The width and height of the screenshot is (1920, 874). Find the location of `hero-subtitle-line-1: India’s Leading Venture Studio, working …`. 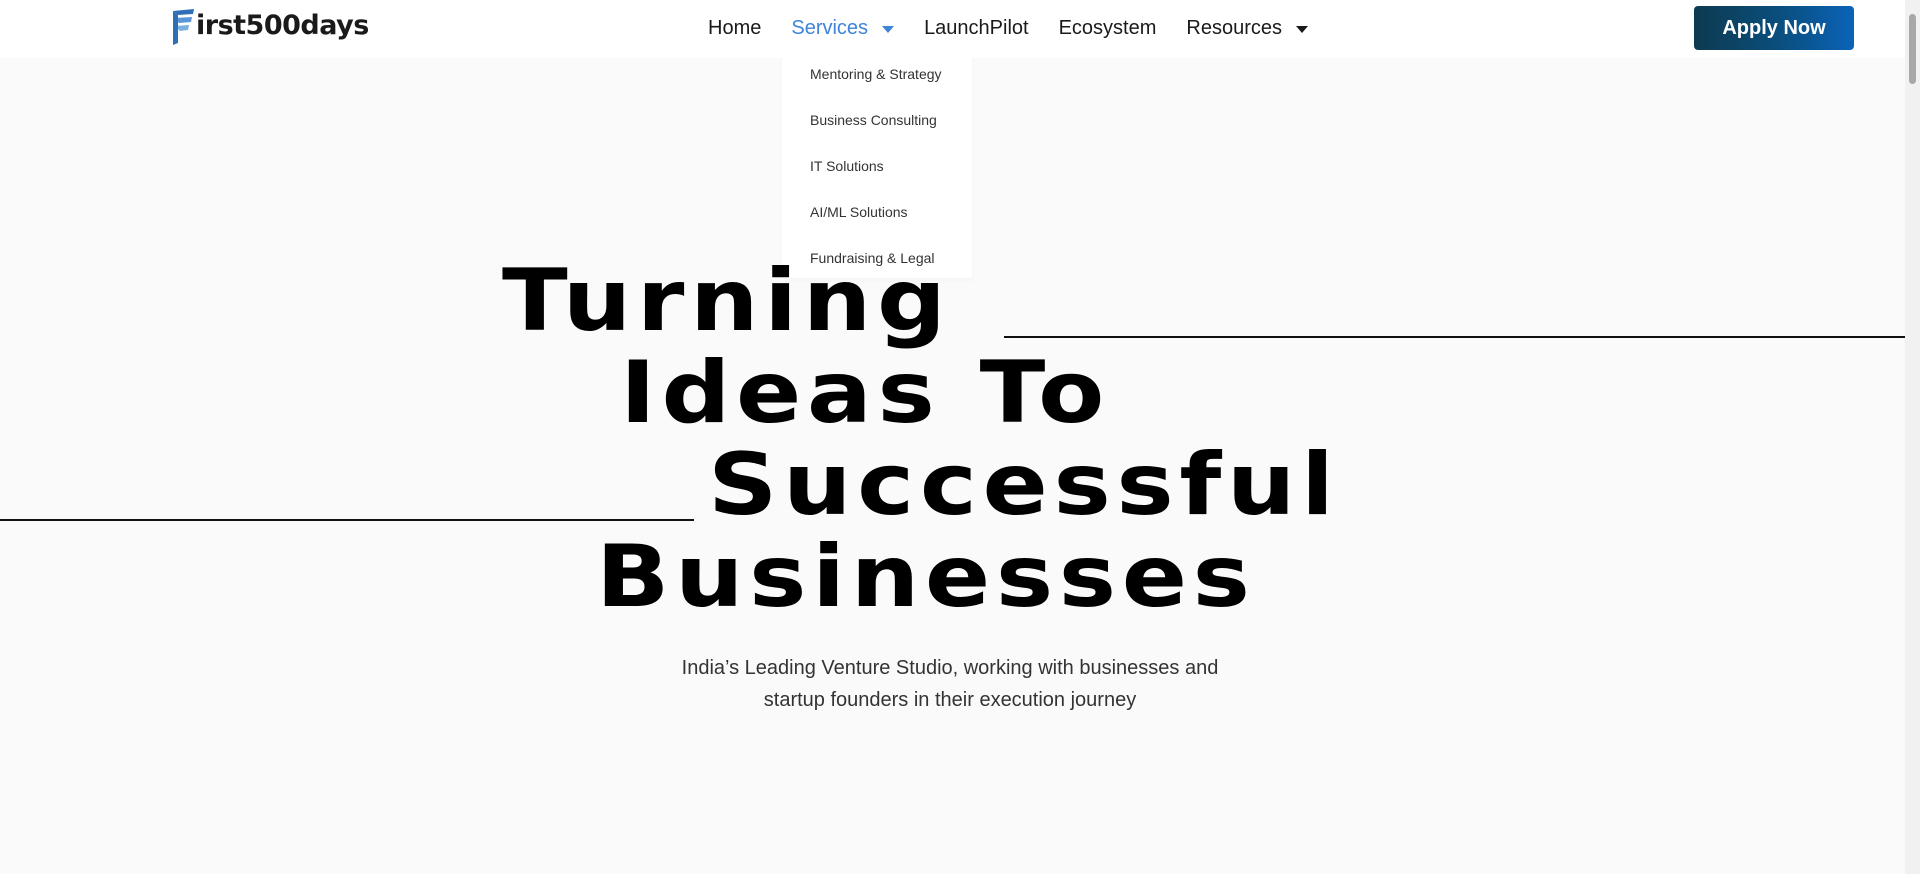

hero-subtitle-line-1: India’s Leading Venture Studio, working … is located at coordinates (950, 668).